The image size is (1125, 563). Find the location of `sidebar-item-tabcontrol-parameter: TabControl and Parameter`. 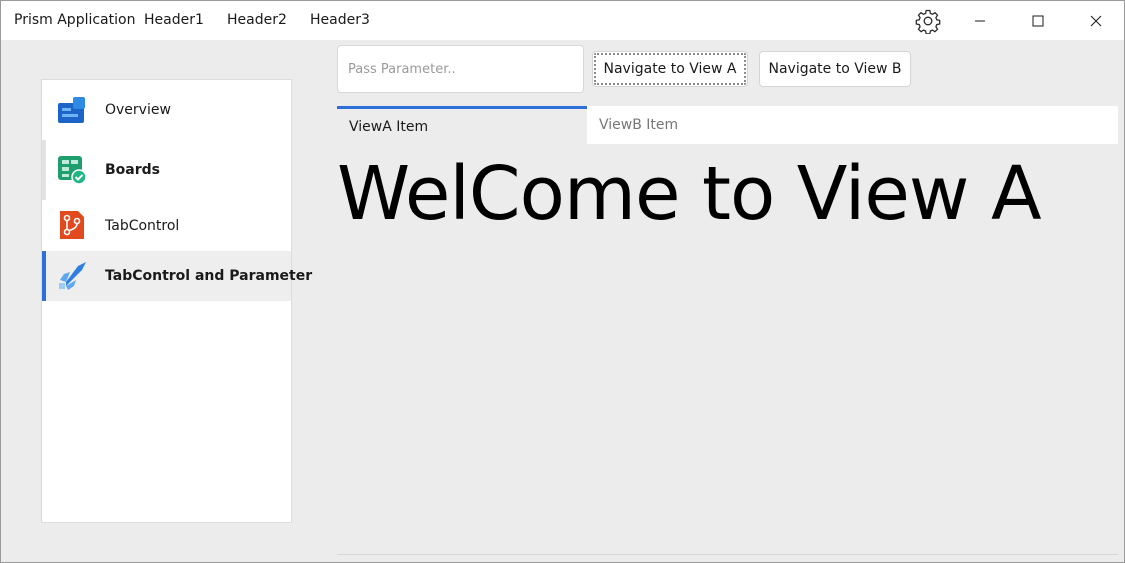

sidebar-item-tabcontrol-parameter: TabControl and Parameter is located at coordinates (177, 276).